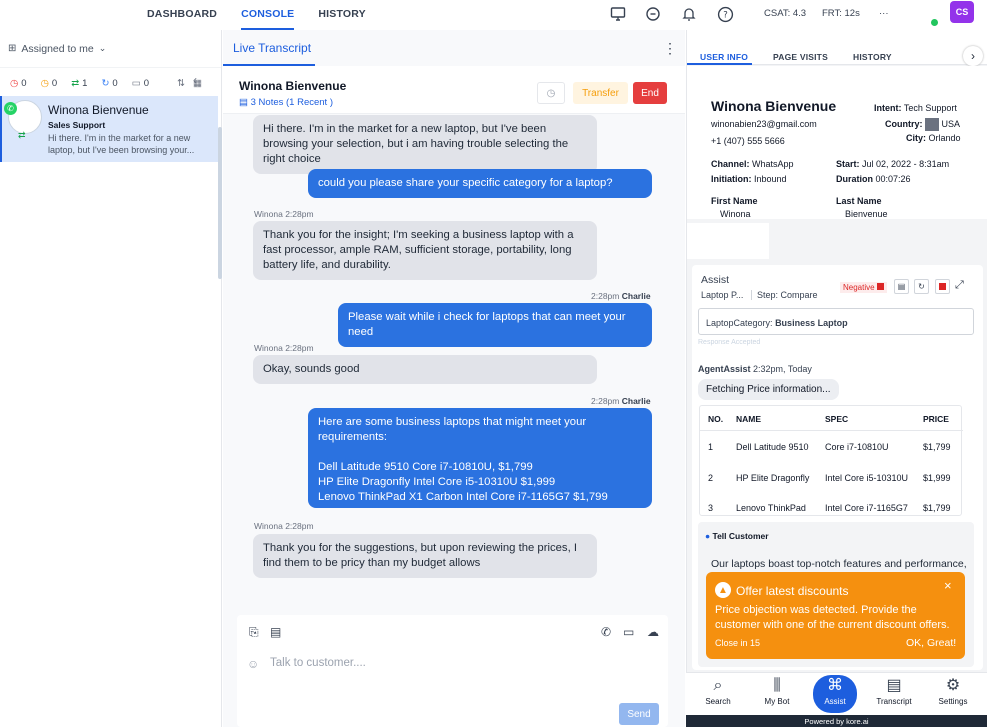  I want to click on status-filters: ◷ 0 ◷ 0 ⇄ 1 ↻ 0 ▭ 0 ⇅ ▦, so click(110, 83).